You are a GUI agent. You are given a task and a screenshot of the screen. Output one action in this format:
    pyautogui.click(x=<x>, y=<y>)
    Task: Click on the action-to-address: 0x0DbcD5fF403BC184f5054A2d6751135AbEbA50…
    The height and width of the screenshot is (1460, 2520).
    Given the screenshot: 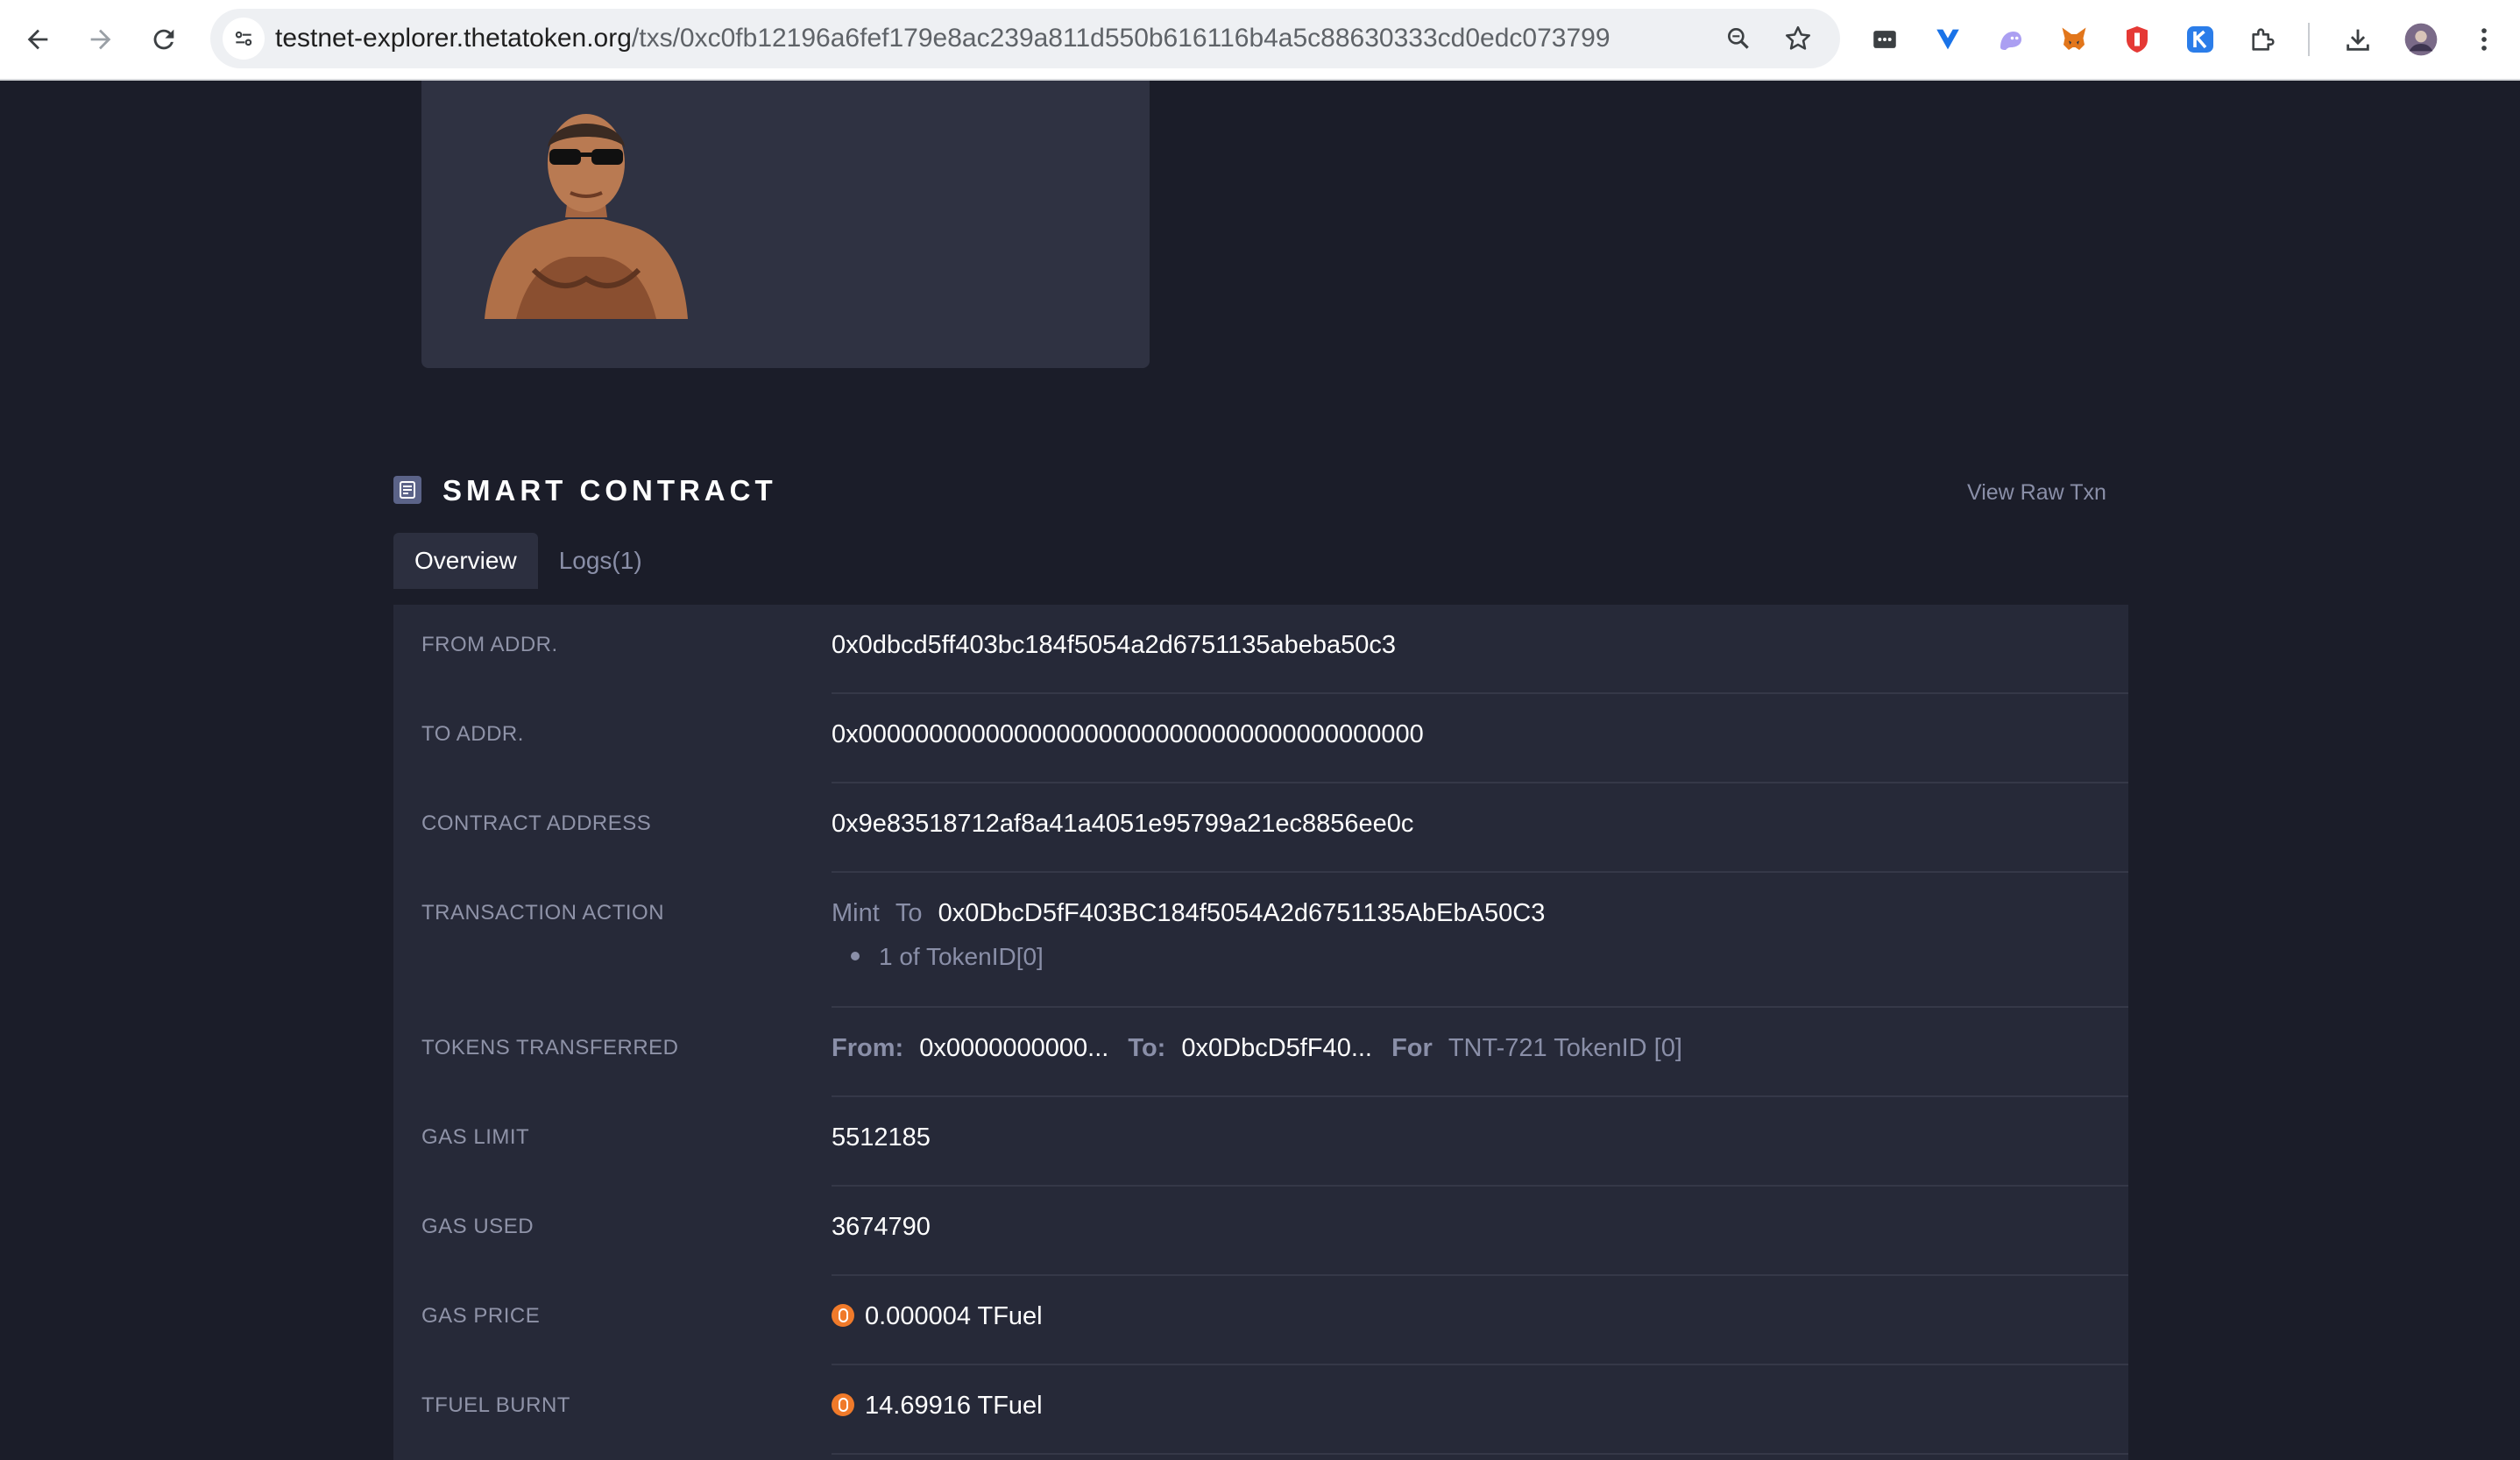 What is the action you would take?
    pyautogui.click(x=1242, y=913)
    